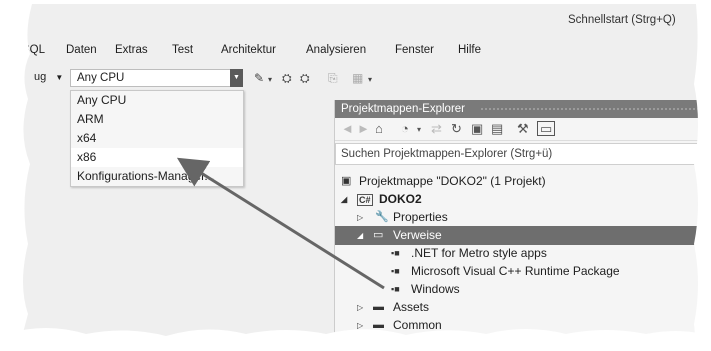  Describe the element at coordinates (479, 253) in the screenshot. I see `tree-node-label: .NET for Metro style apps` at that location.